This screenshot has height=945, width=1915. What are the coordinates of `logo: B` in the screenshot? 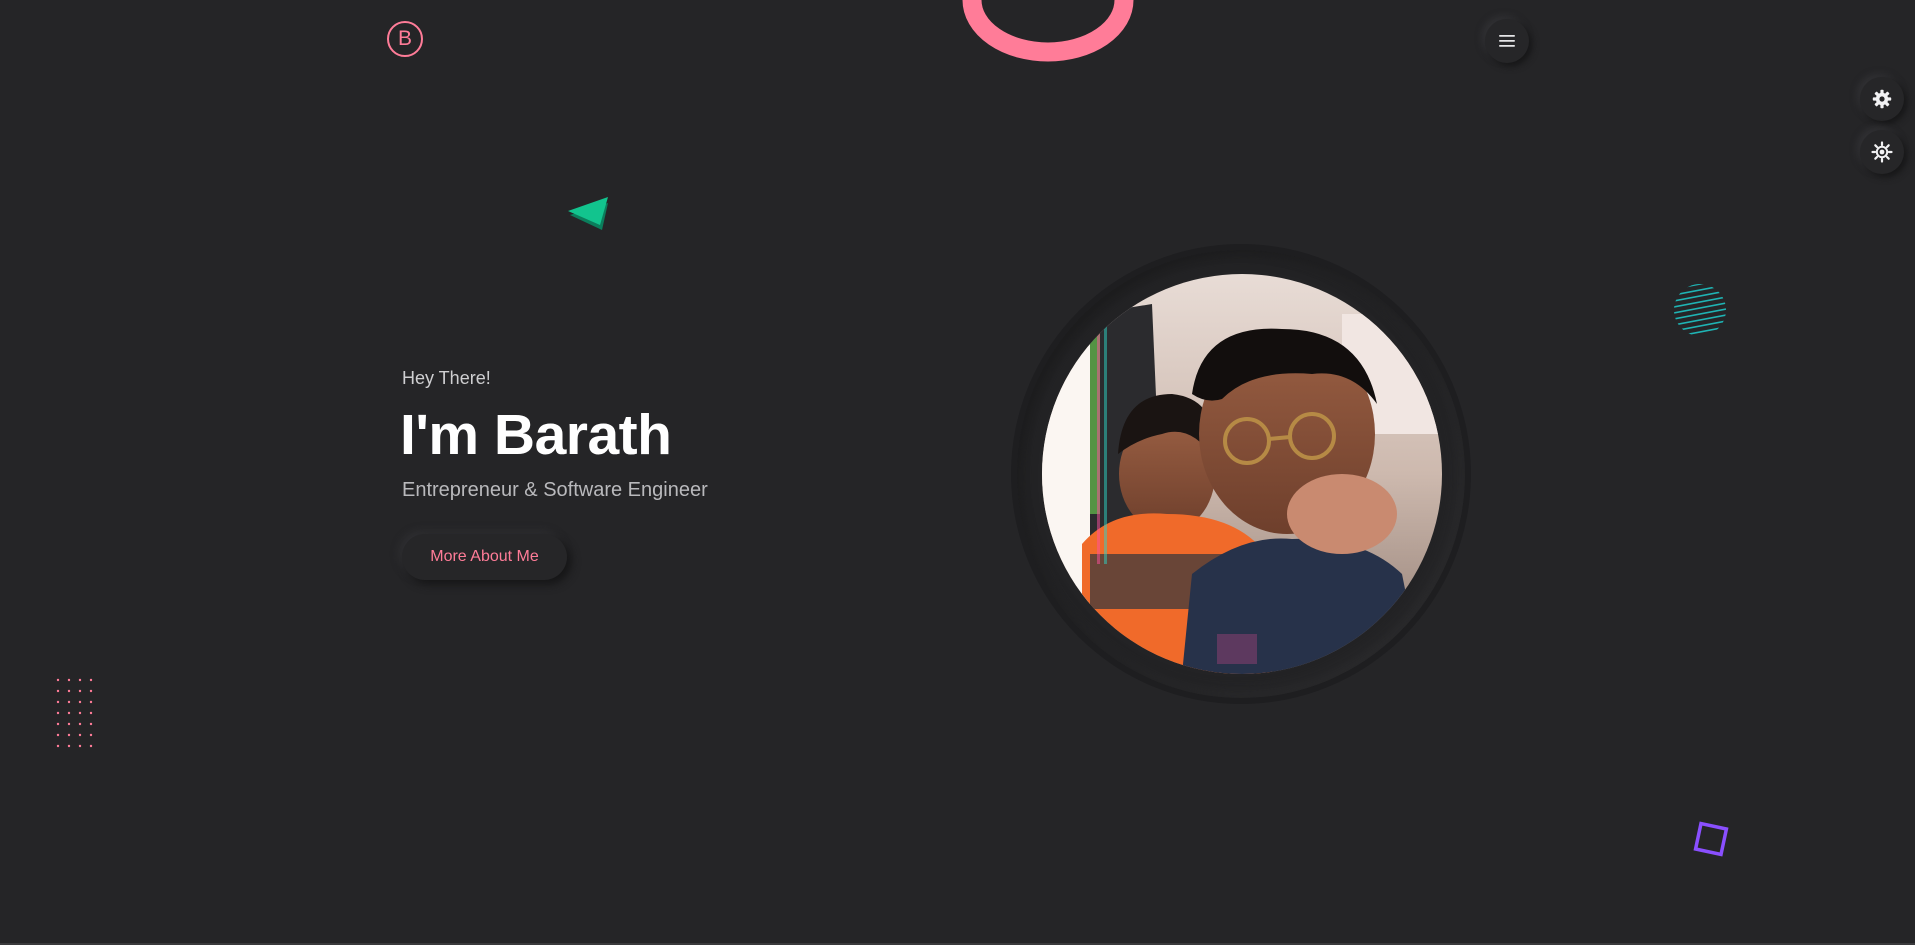 It's located at (405, 39).